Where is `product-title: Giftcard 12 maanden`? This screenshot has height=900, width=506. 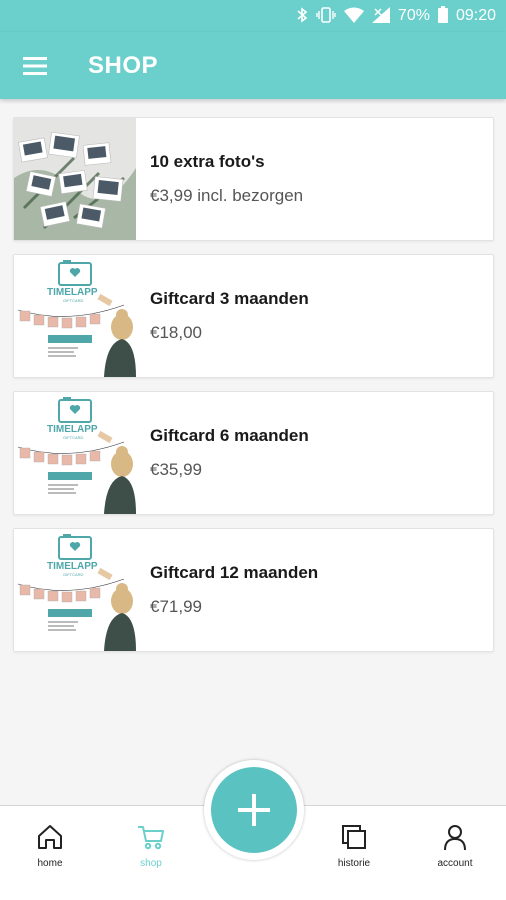 product-title: Giftcard 12 maanden is located at coordinates (234, 572).